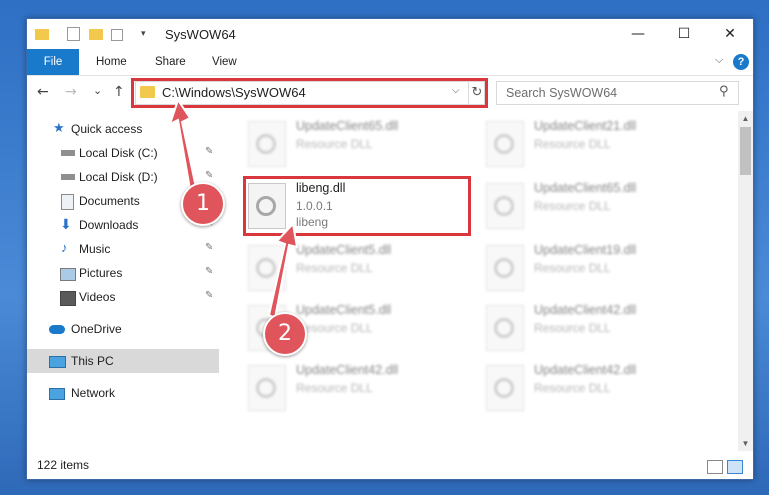 This screenshot has height=495, width=769. What do you see at coordinates (233, 208) in the screenshot?
I see `callout-arrows` at bounding box center [233, 208].